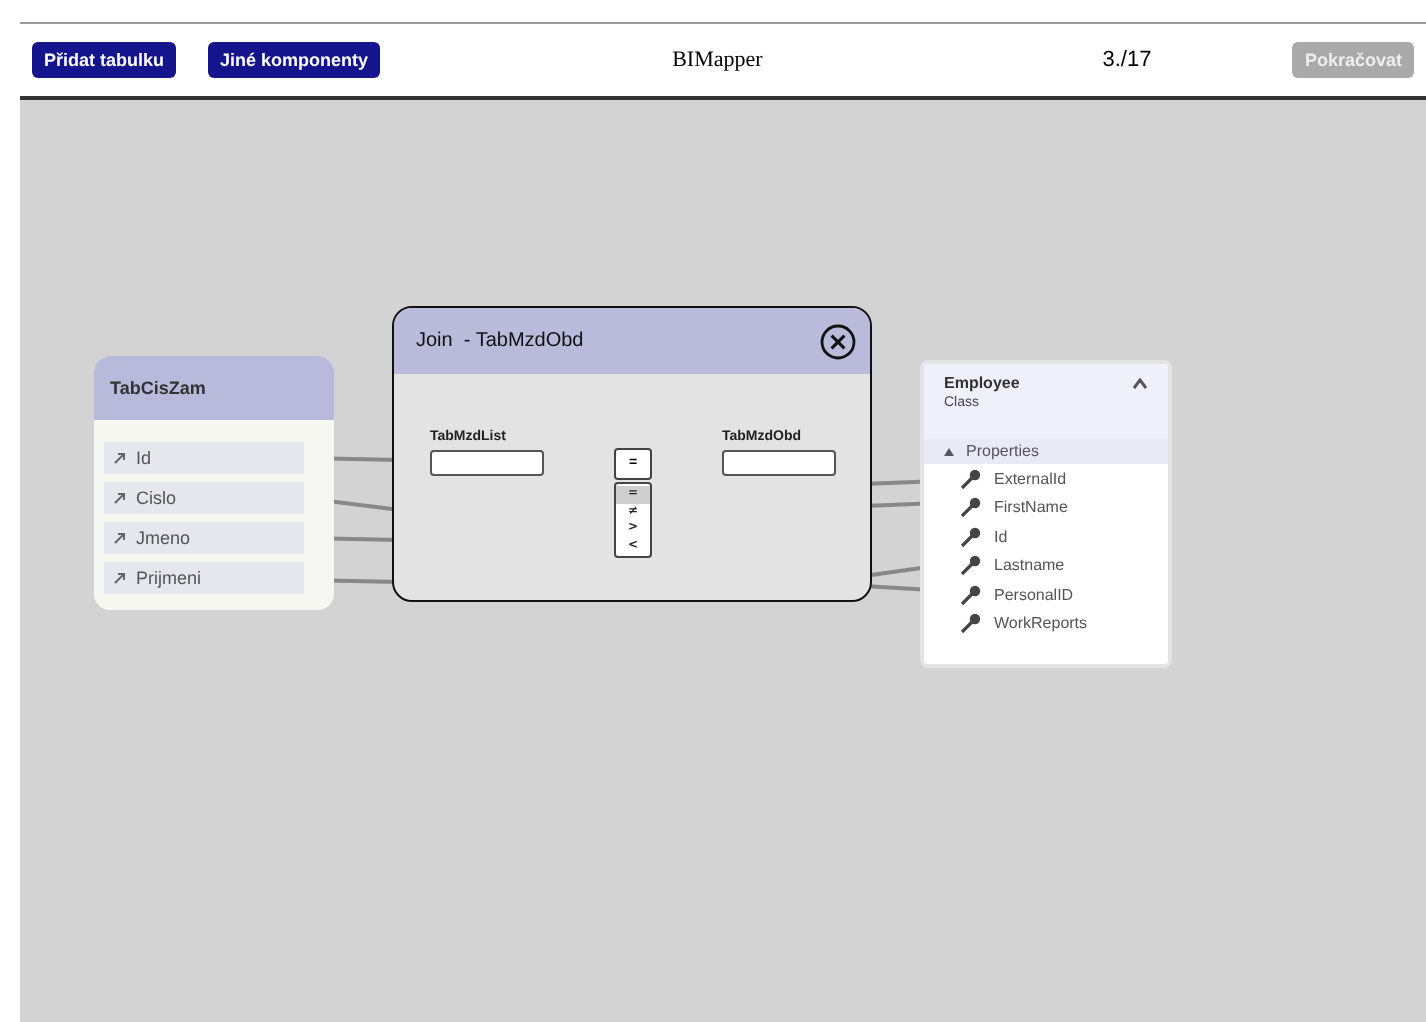 This screenshot has width=1426, height=1022. What do you see at coordinates (1034, 594) in the screenshot?
I see `property-name: PersonalID` at bounding box center [1034, 594].